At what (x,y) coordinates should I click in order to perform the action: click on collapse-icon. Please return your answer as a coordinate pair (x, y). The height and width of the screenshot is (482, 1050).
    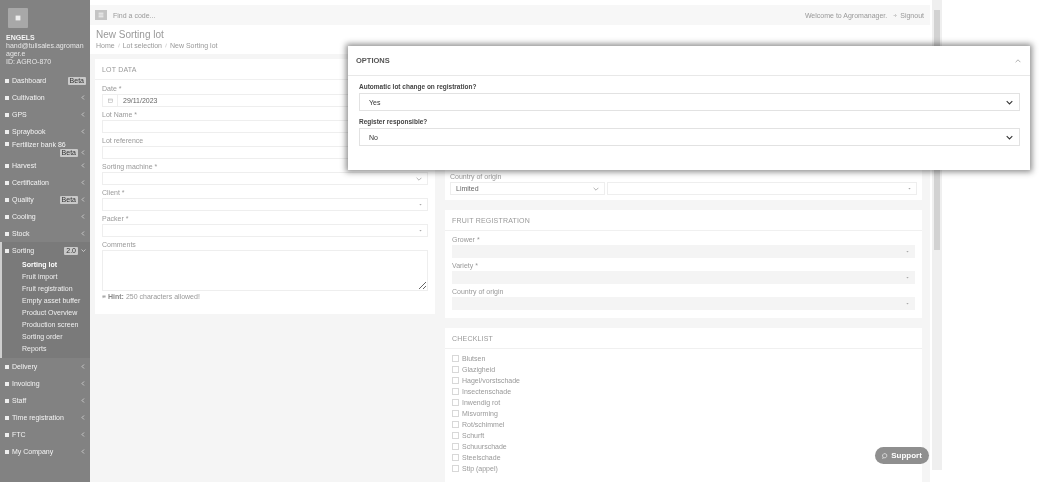
    Looking at the image, I should click on (1018, 60).